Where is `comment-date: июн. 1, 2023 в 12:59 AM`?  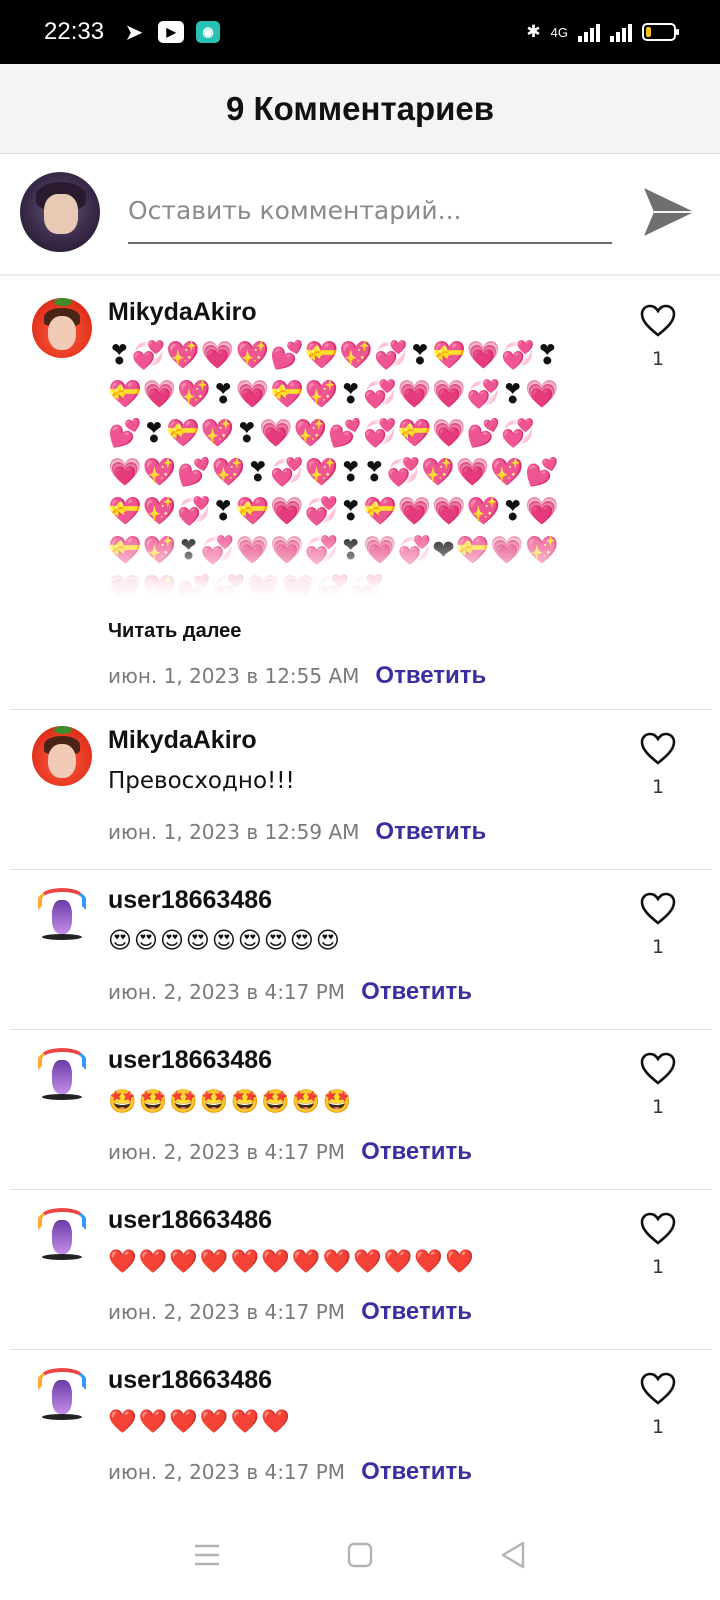
comment-date: июн. 1, 2023 в 12:59 AM is located at coordinates (234, 832).